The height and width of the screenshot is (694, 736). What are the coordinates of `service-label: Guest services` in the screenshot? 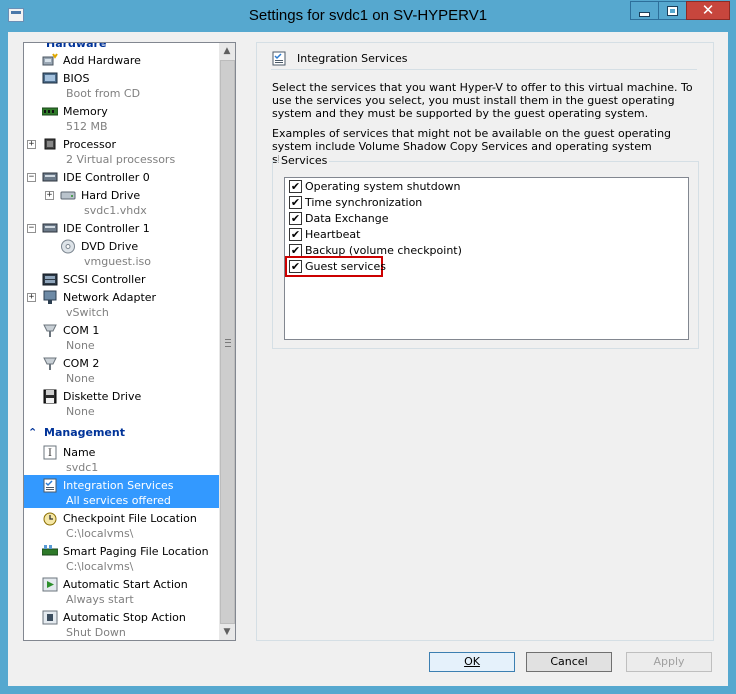 It's located at (345, 266).